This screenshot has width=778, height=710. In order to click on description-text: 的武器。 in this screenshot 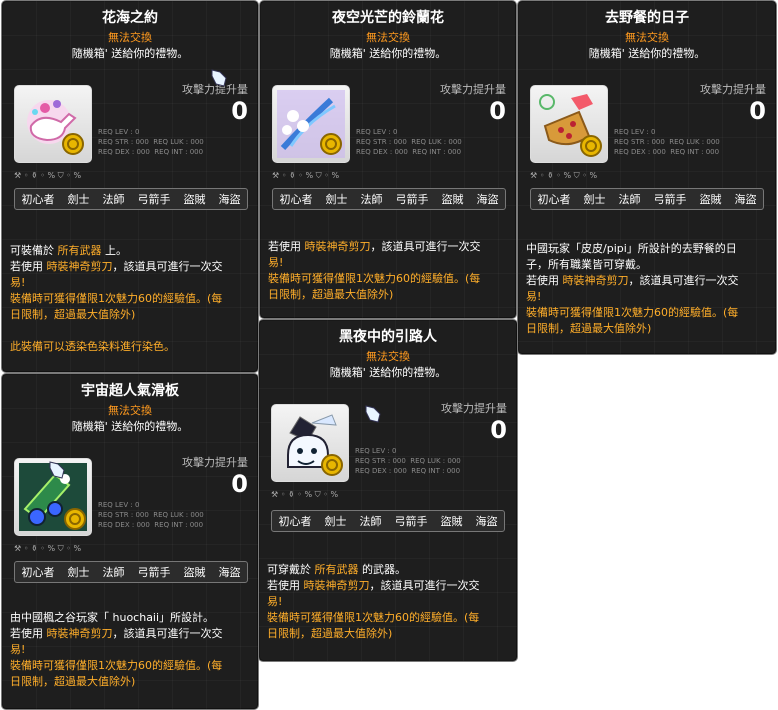, I will do `click(382, 569)`.